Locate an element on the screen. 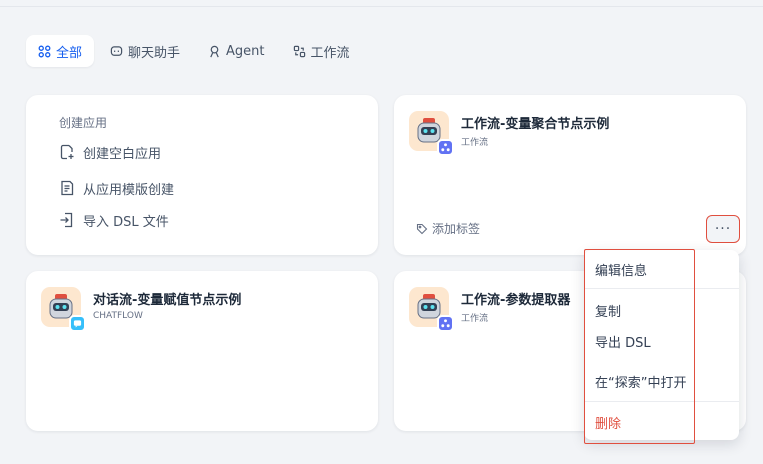  tab-agent: Agent is located at coordinates (236, 51).